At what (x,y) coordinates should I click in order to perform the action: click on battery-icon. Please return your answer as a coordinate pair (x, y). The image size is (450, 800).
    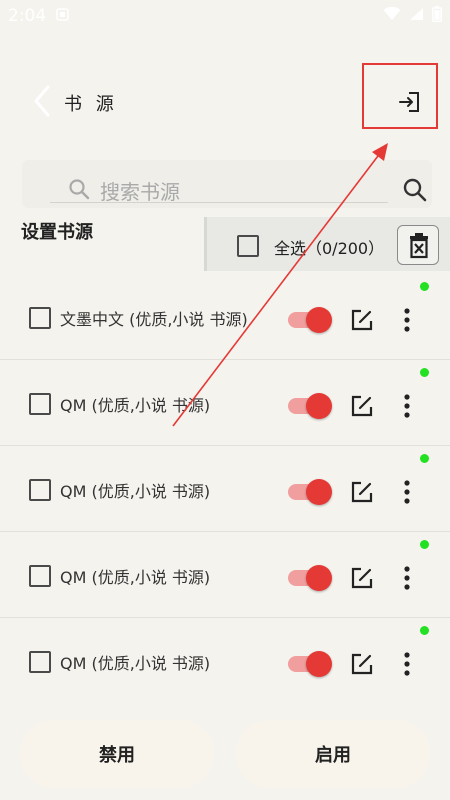
    Looking at the image, I should click on (437, 16).